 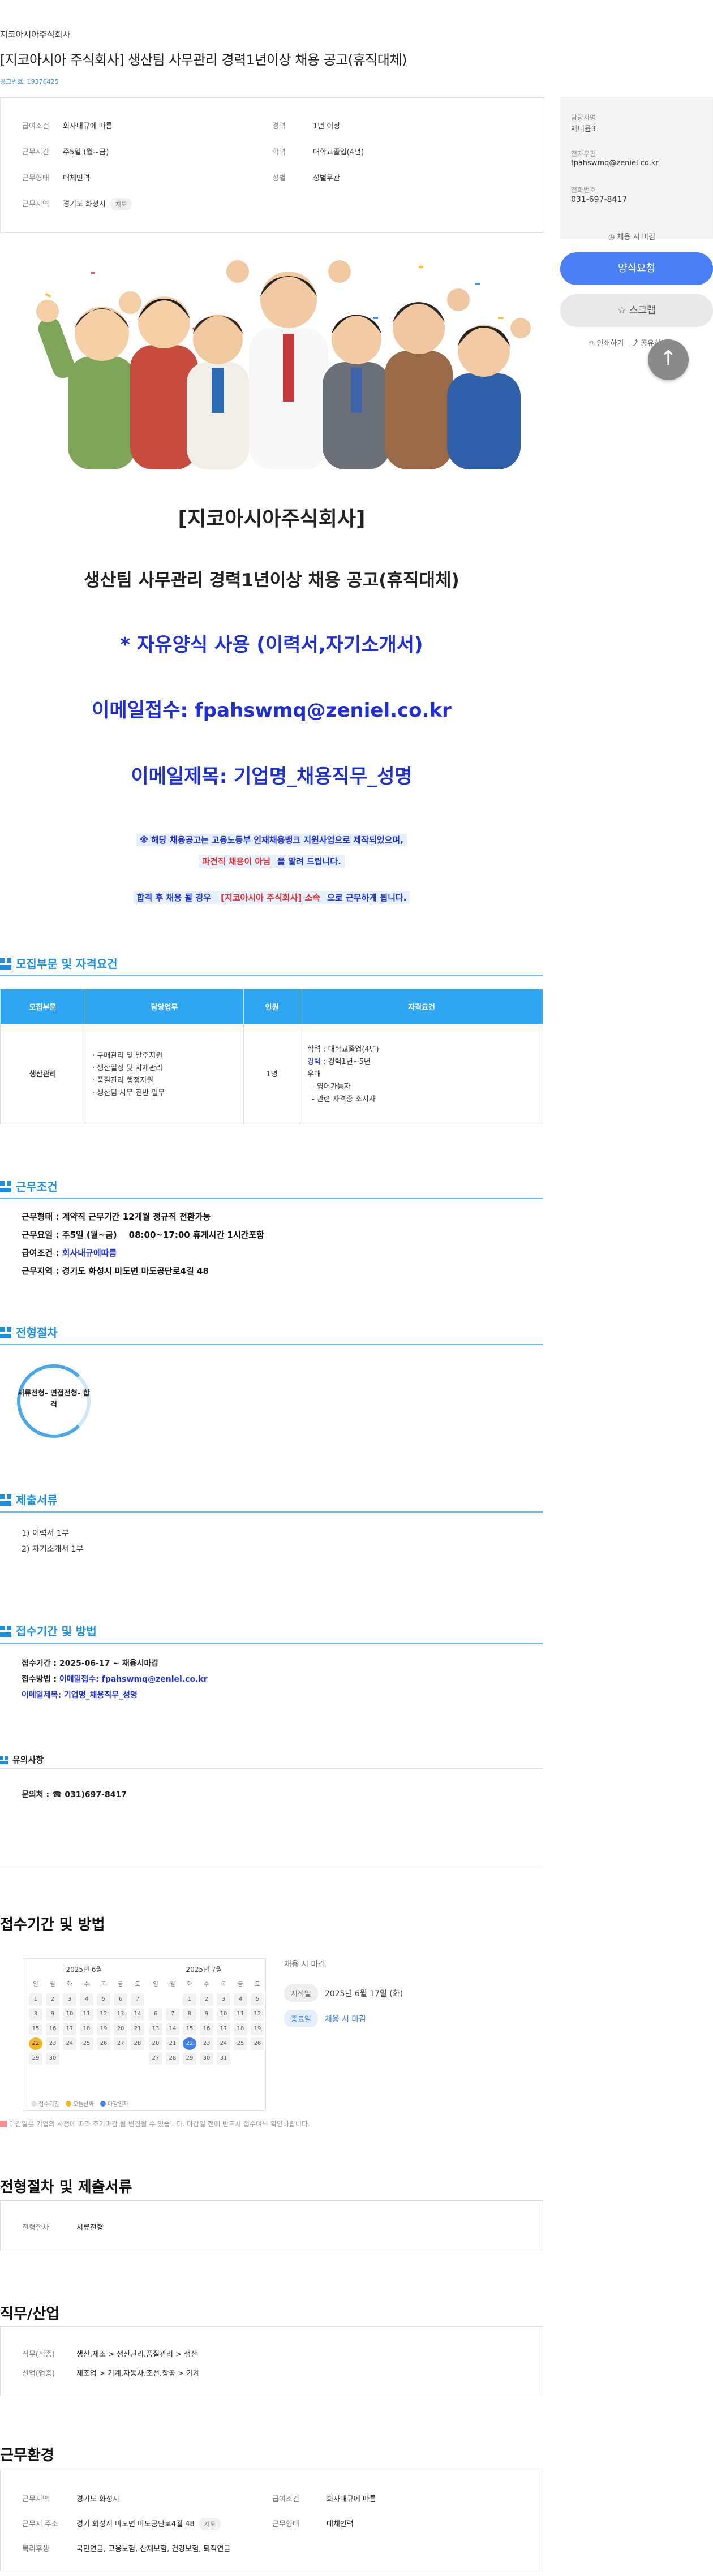 I want to click on calendar-day: 22, so click(x=190, y=2043).